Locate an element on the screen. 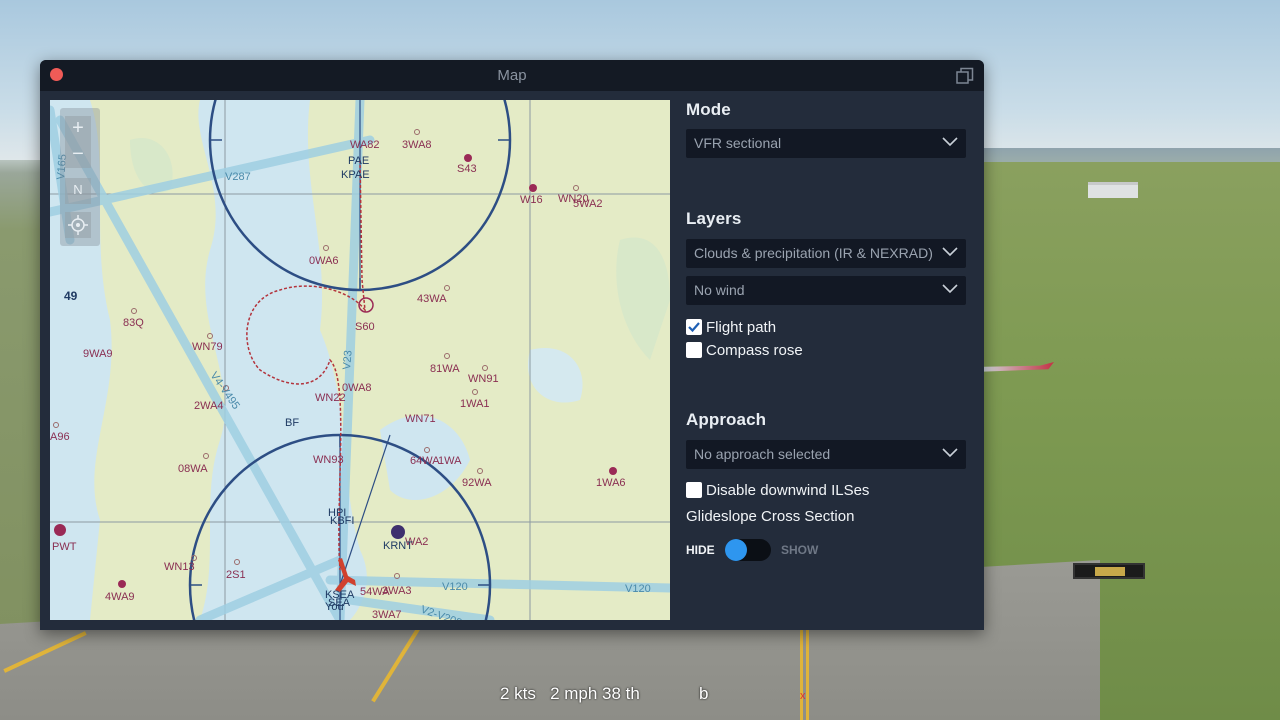 This screenshot has height=720, width=1280. weather-layer-value: Clouds & precipitation (IR & NEXRAD) is located at coordinates (813, 253).